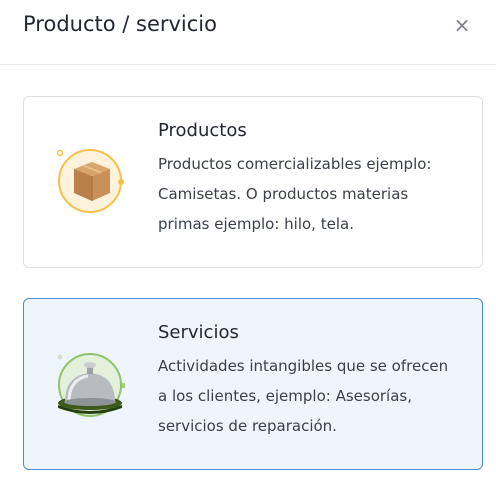  I want to click on close-icon: ×, so click(462, 25).